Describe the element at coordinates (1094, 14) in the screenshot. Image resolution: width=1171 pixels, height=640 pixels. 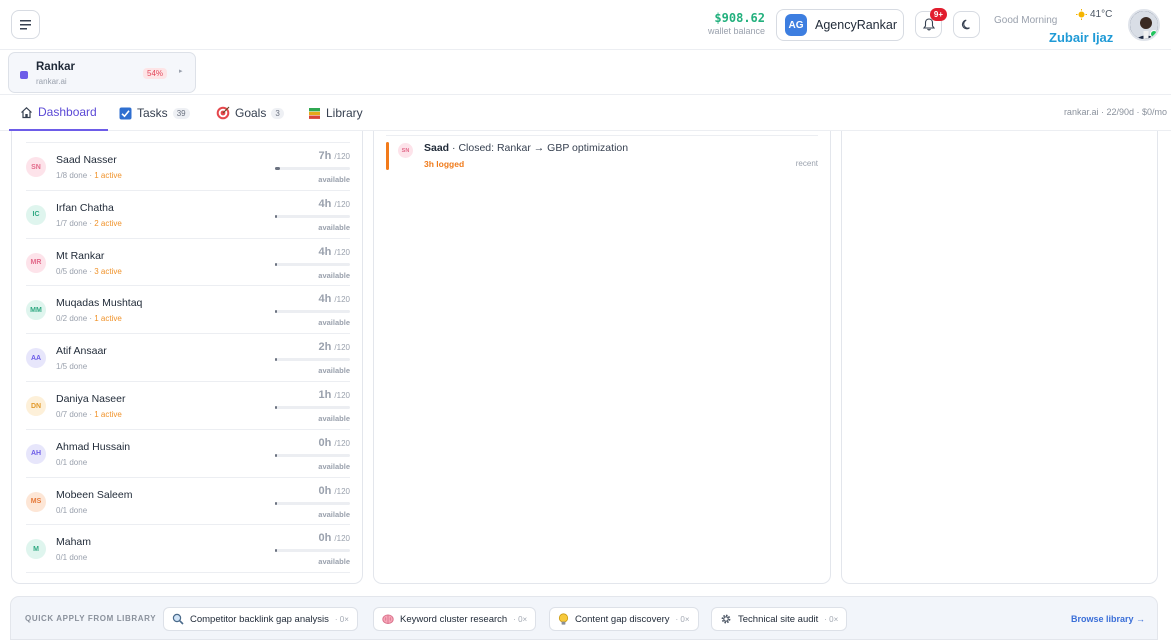
I see `weather-widget: 41°C` at that location.